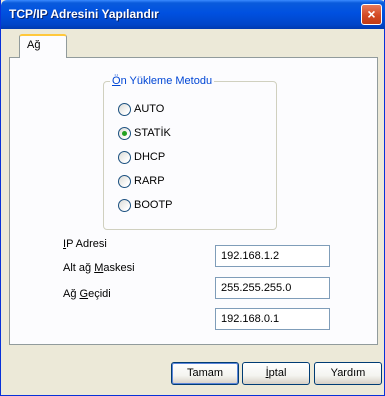 This screenshot has height=396, width=385. What do you see at coordinates (87, 294) in the screenshot?
I see `gateway-label: Ağ Geçidi` at bounding box center [87, 294].